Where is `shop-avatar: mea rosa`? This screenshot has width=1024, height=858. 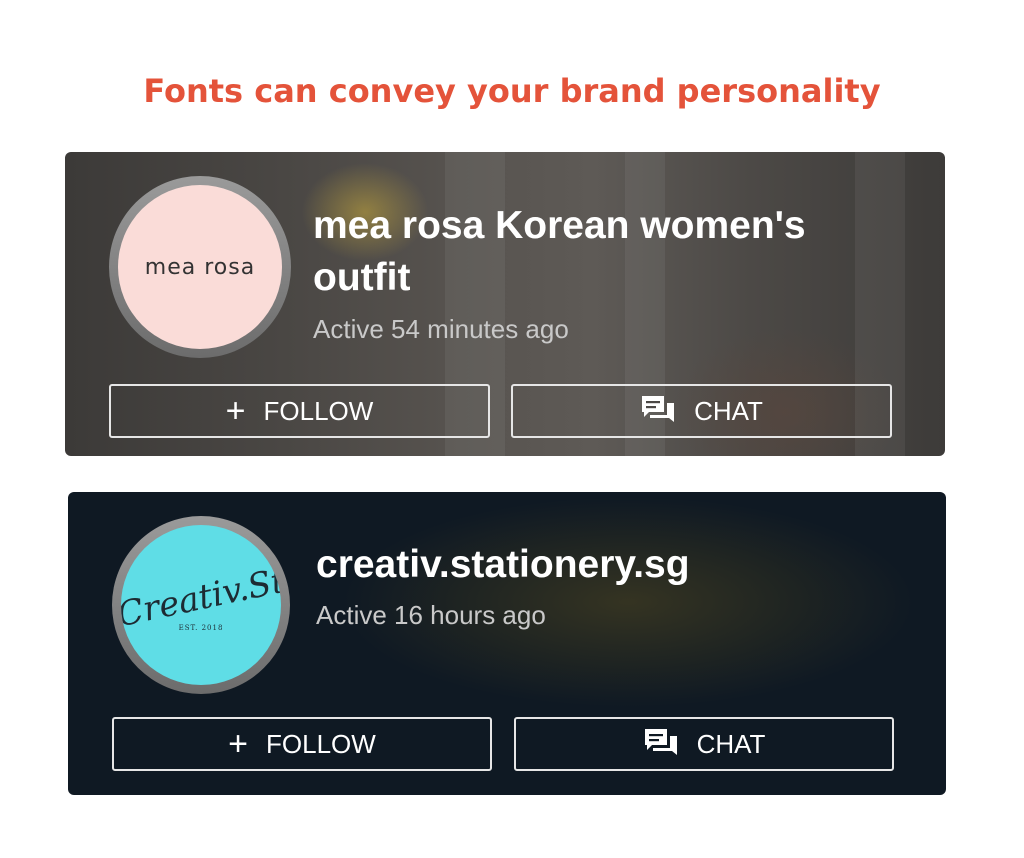
shop-avatar: mea rosa is located at coordinates (200, 267).